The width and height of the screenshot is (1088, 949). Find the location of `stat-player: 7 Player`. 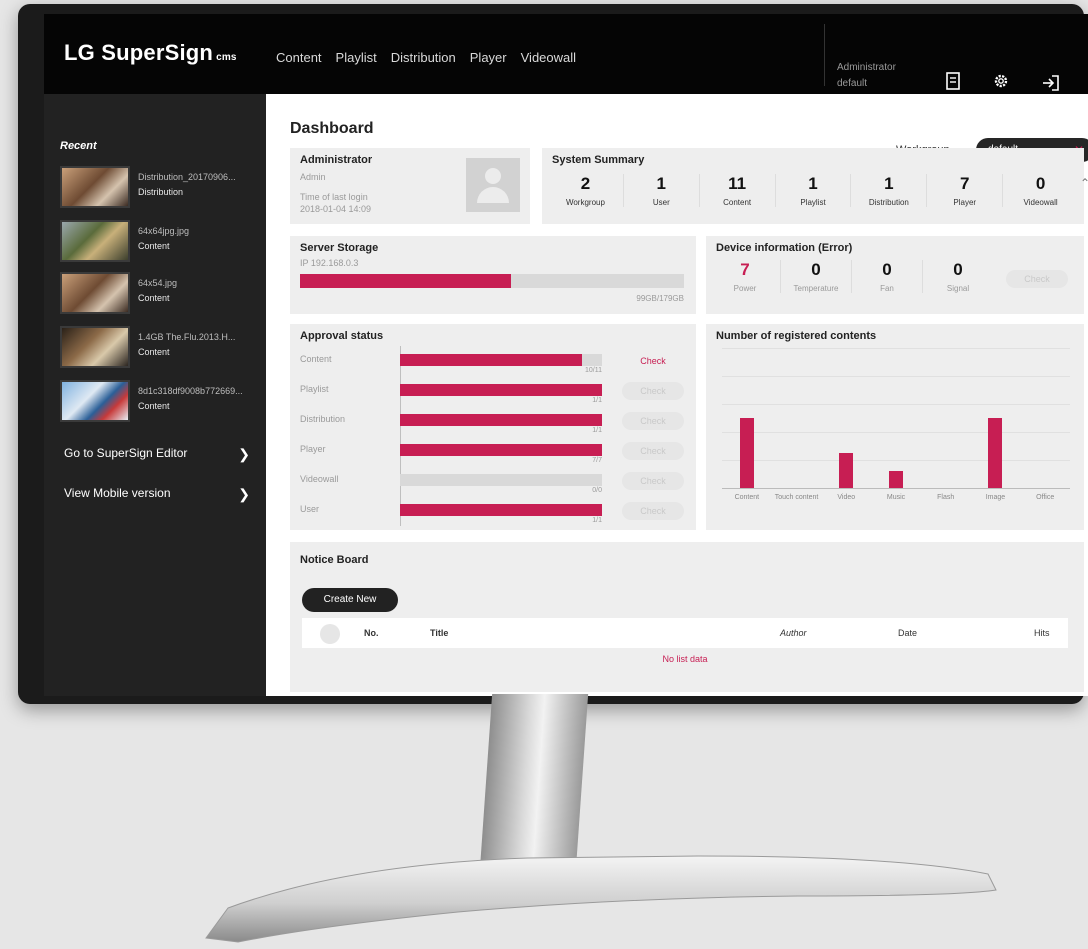

stat-player: 7 Player is located at coordinates (965, 190).